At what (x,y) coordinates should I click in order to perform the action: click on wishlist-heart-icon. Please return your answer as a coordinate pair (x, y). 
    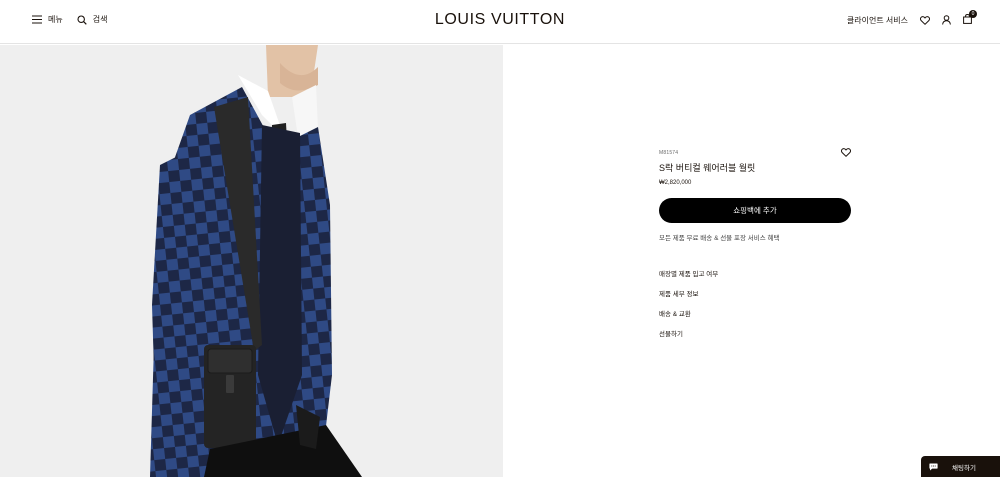
    Looking at the image, I should click on (846, 152).